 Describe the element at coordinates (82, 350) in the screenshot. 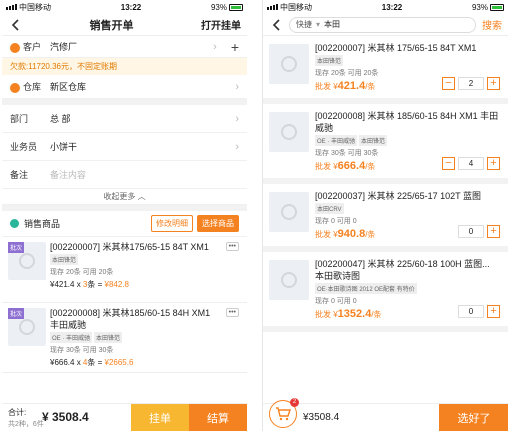

I see `stock-info: 现存 30条 可用 30条` at that location.